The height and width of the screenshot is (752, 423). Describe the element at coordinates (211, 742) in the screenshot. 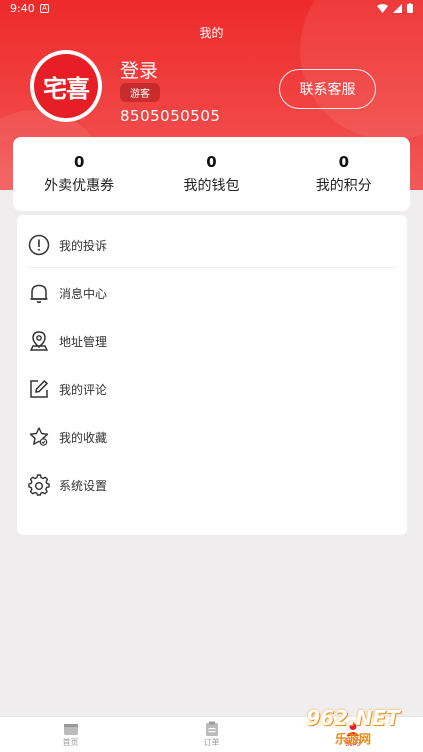

I see `tab-label: 订单` at that location.